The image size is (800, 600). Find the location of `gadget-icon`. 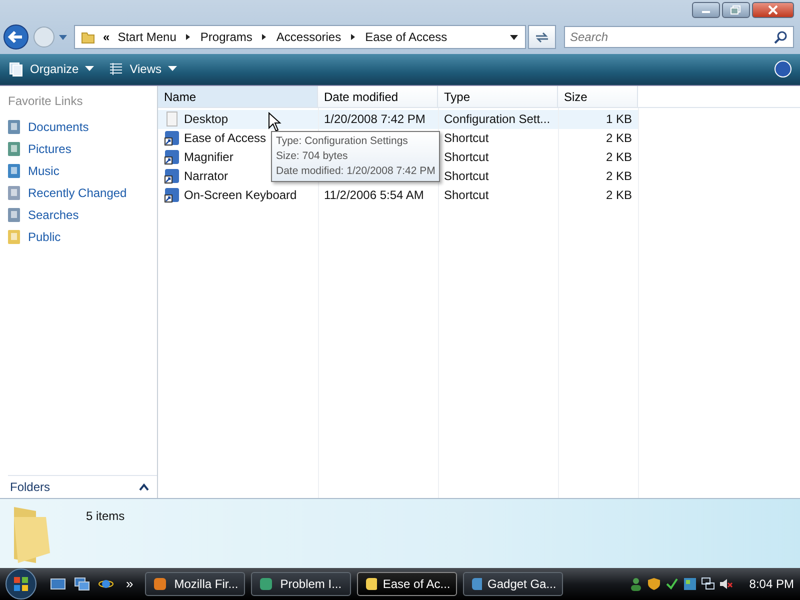

gadget-icon is located at coordinates (690, 583).